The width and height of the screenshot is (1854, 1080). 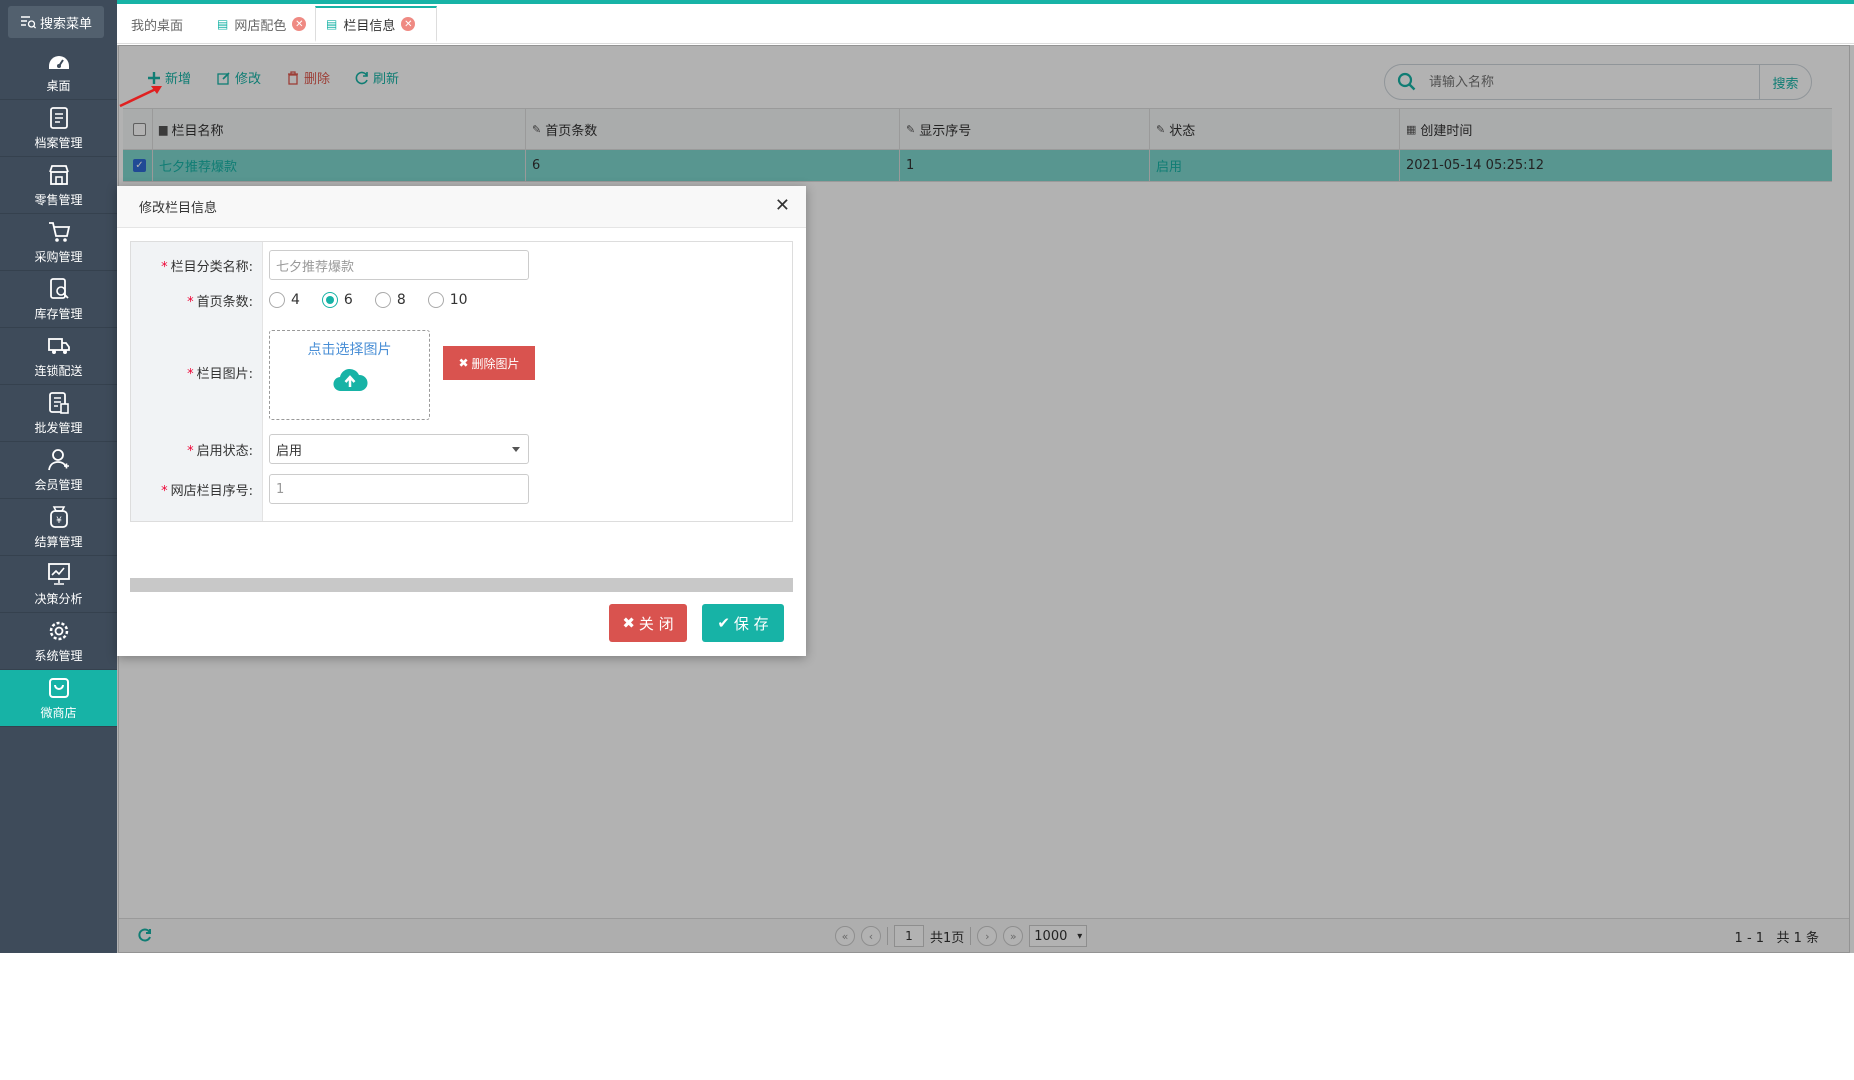 I want to click on order-input: 1, so click(x=399, y=489).